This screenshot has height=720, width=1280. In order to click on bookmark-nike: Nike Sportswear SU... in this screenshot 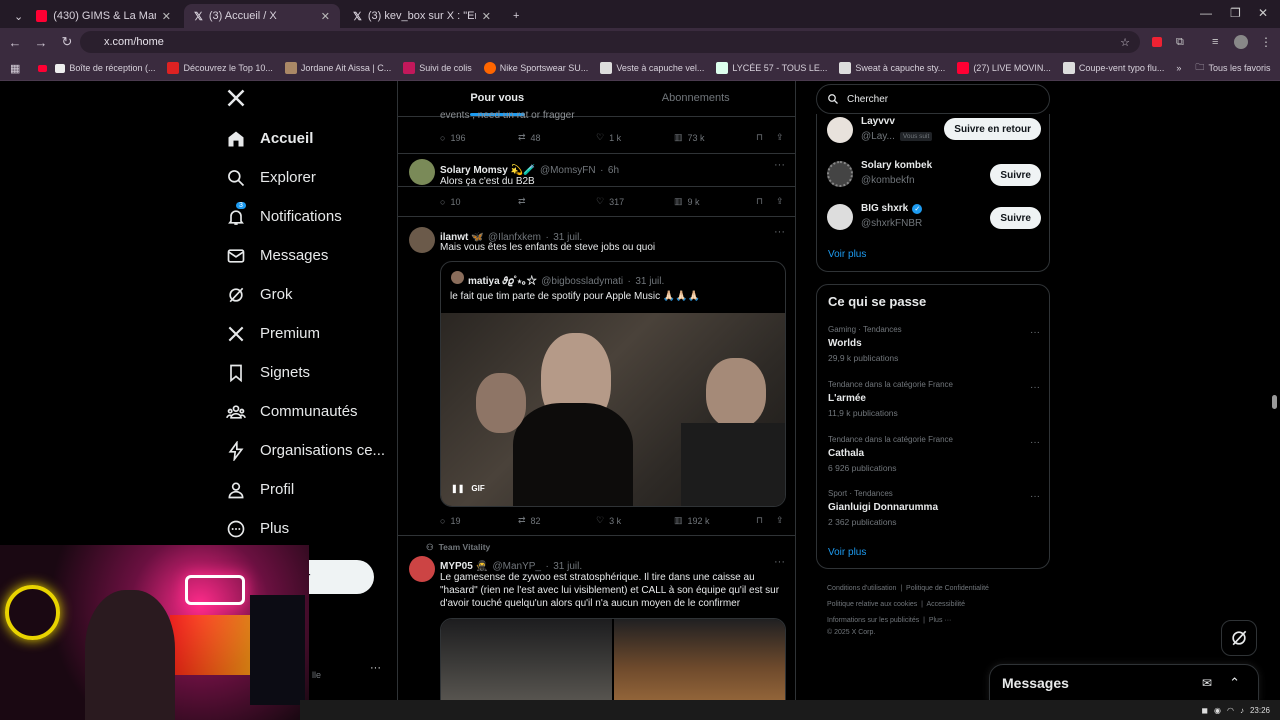, I will do `click(535, 68)`.